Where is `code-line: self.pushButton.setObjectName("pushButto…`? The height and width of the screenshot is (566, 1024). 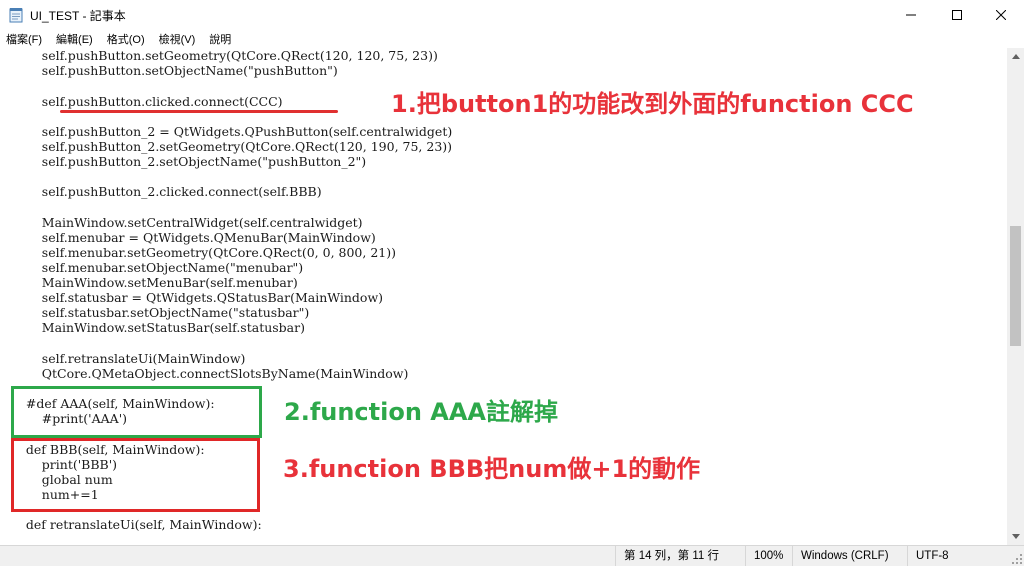 code-line: self.pushButton.setObjectName("pushButto… is located at coordinates (174, 70).